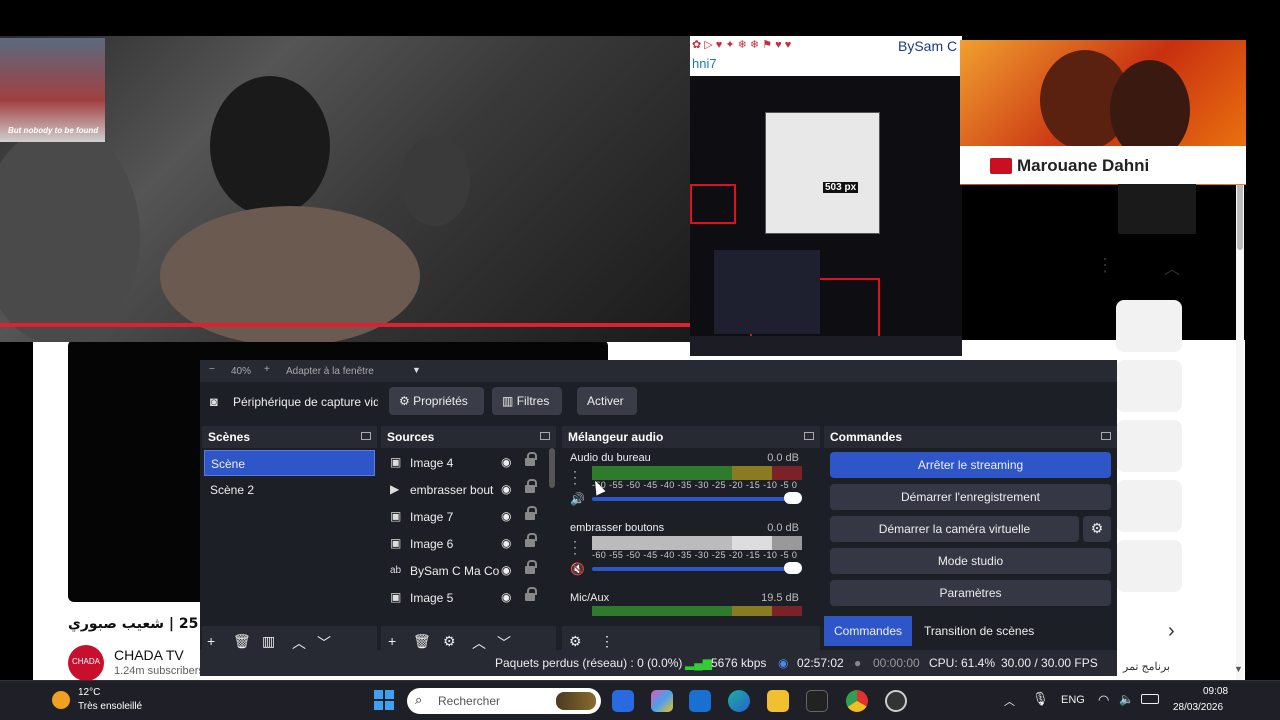 Image resolution: width=1280 pixels, height=720 pixels. What do you see at coordinates (700, 701) in the screenshot?
I see `app-icon-outlook` at bounding box center [700, 701].